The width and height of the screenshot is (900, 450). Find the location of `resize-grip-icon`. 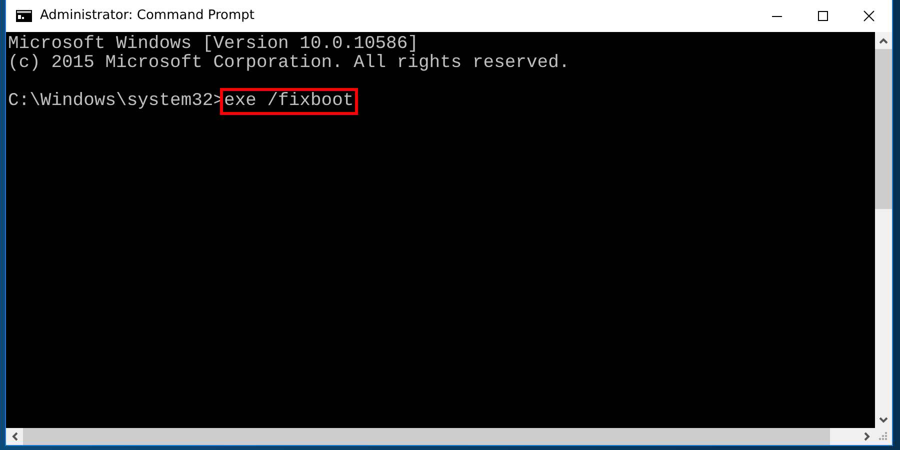

resize-grip-icon is located at coordinates (883, 436).